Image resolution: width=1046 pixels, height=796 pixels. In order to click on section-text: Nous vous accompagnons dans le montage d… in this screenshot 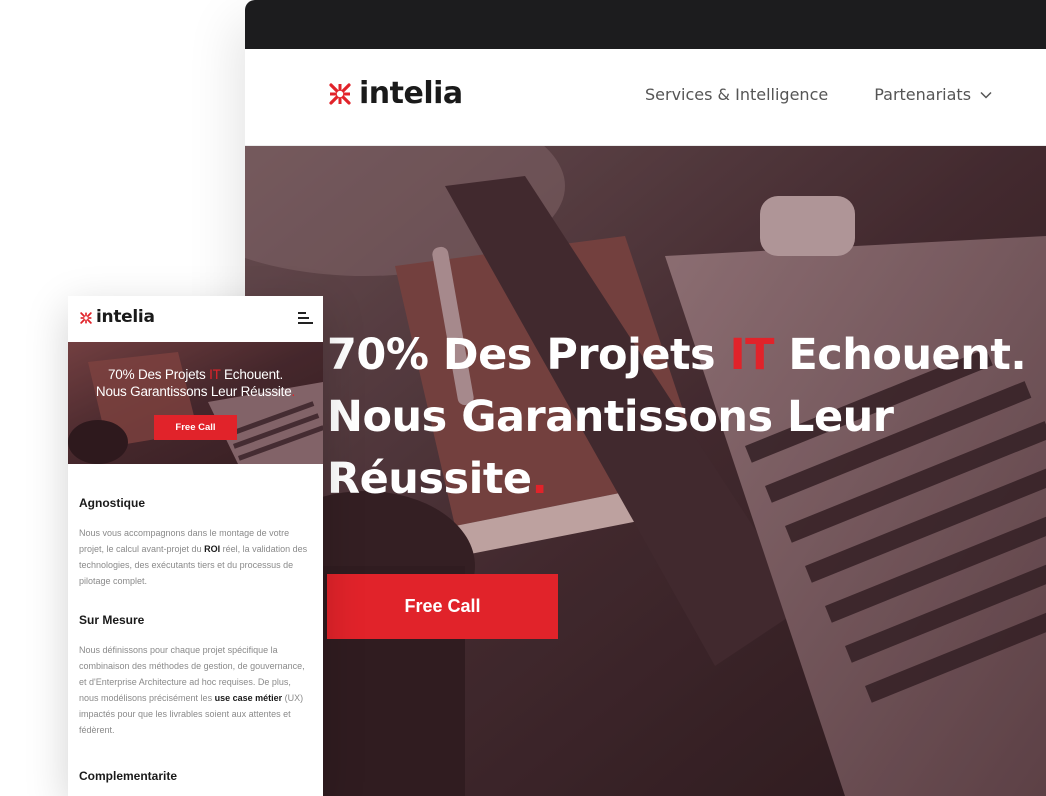, I will do `click(195, 557)`.